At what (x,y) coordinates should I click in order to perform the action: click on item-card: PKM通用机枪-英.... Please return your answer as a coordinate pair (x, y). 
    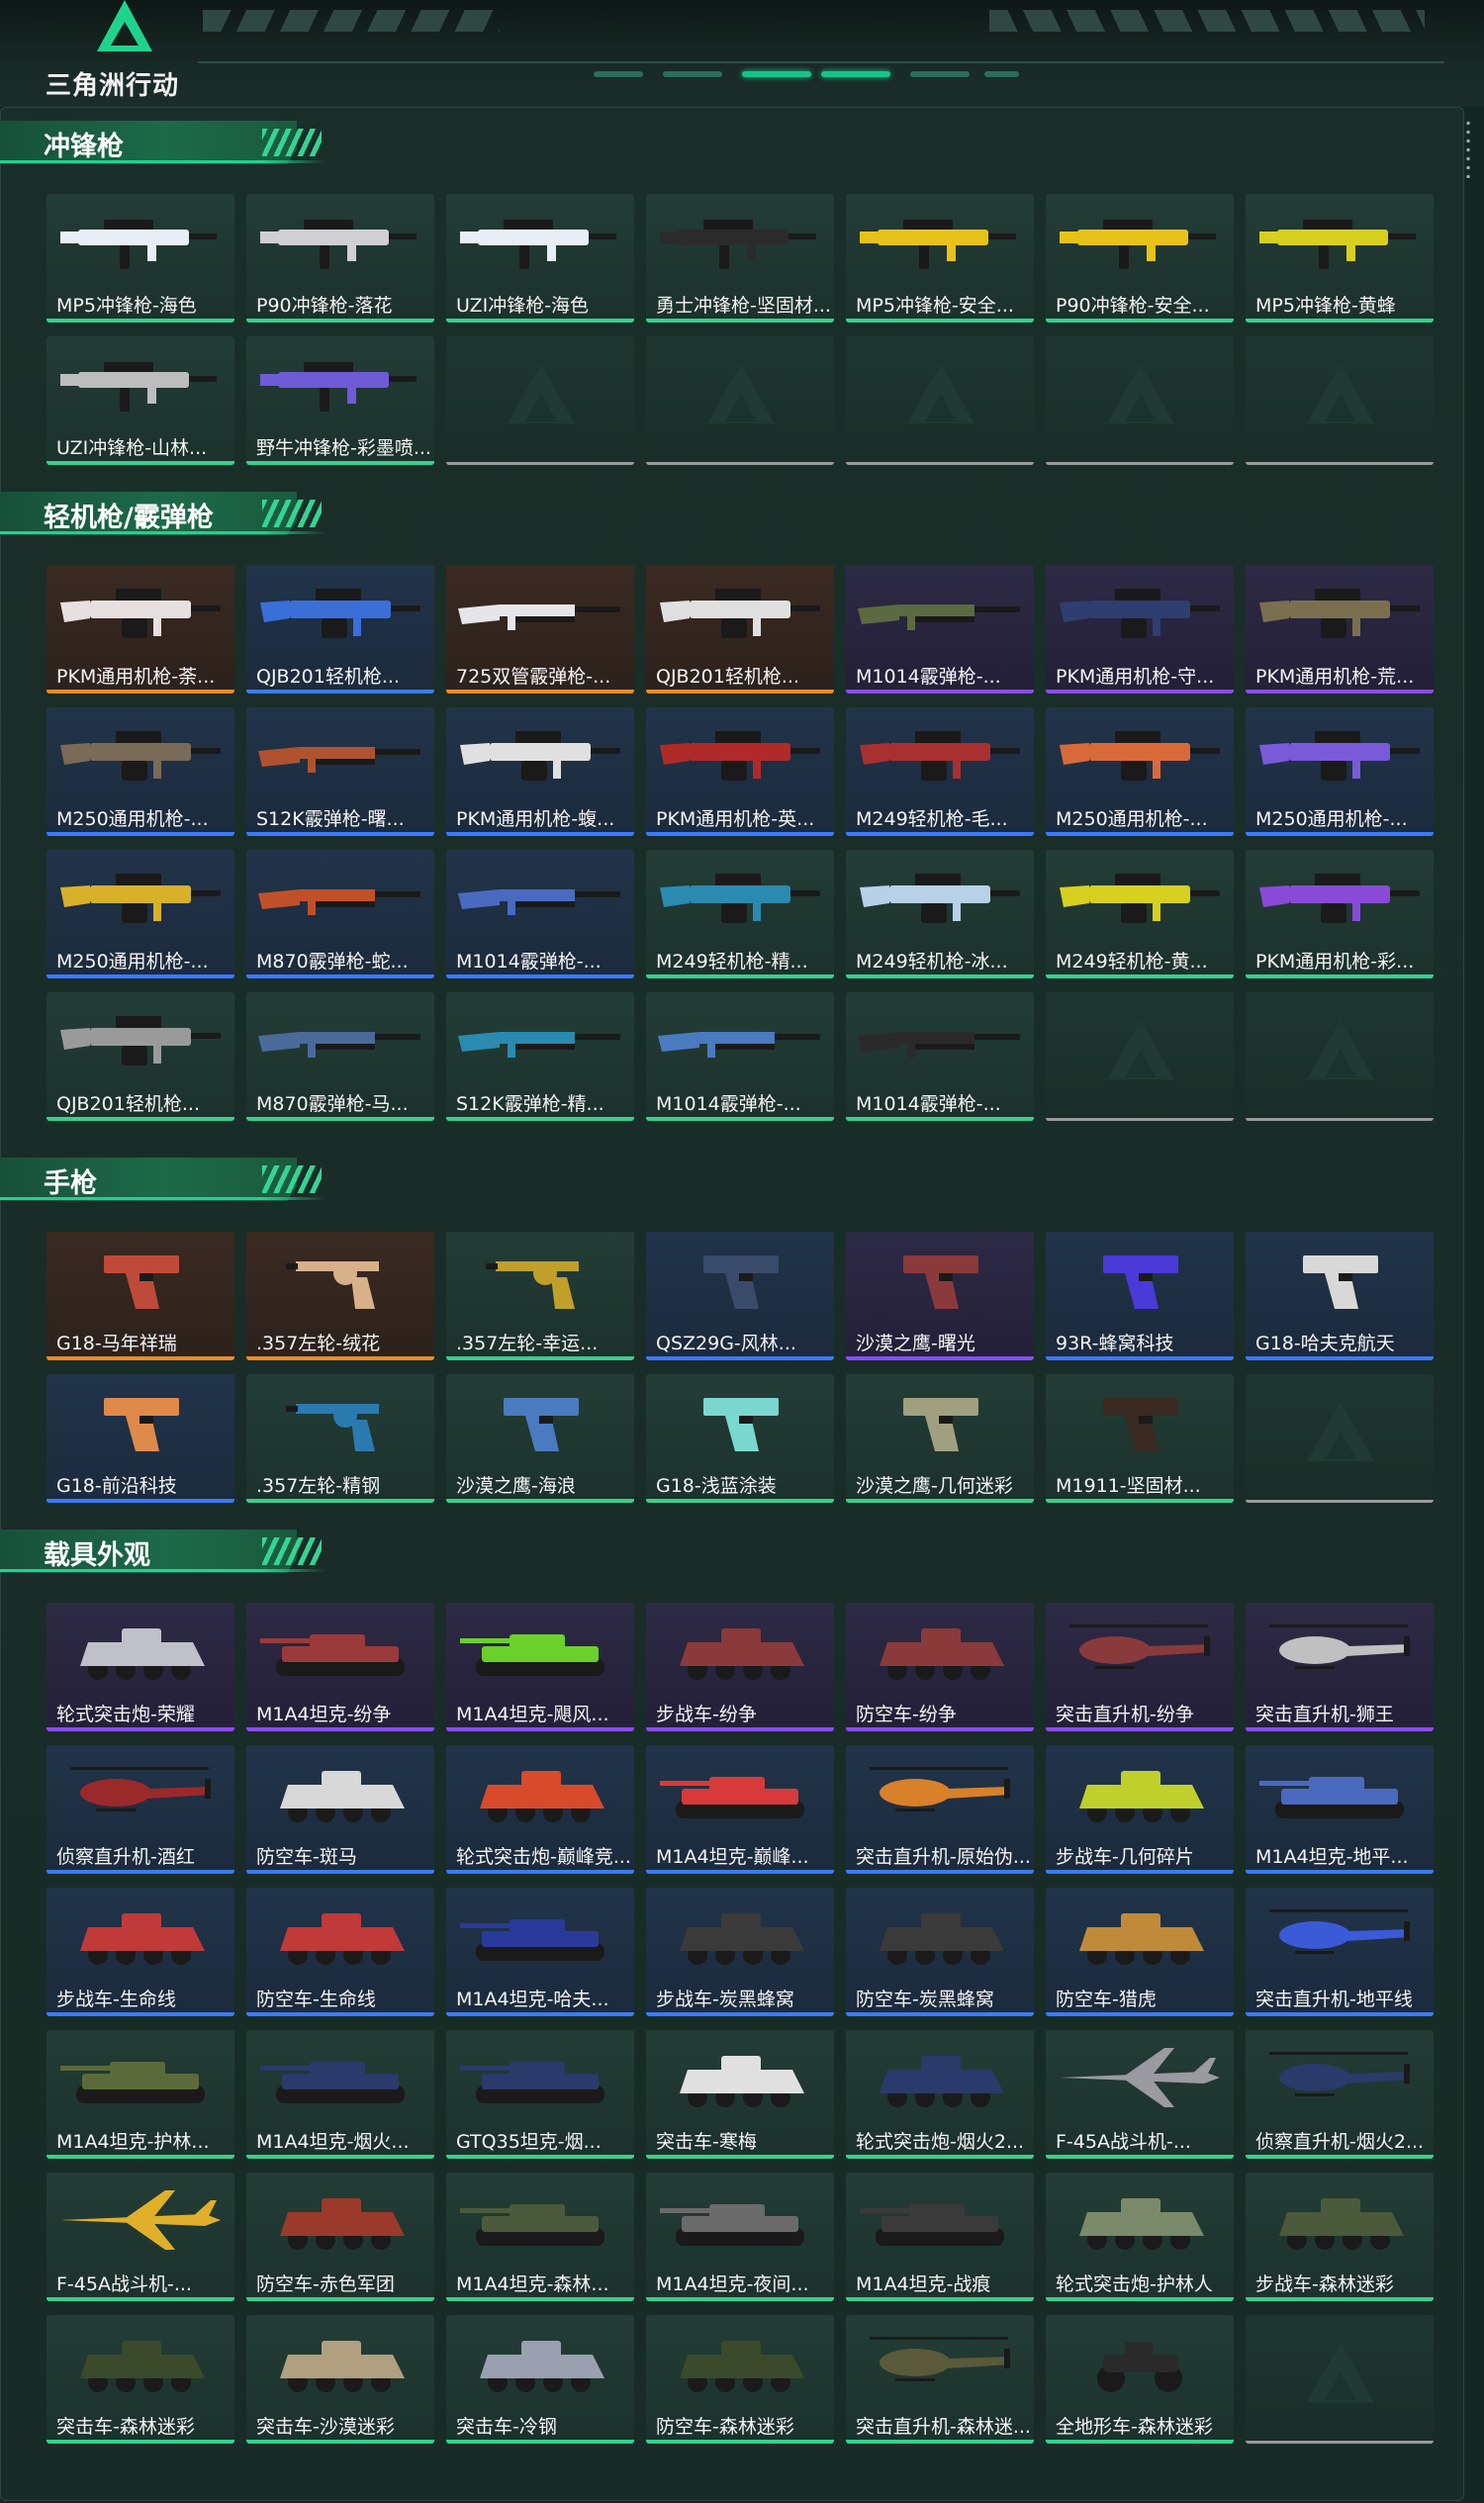
    Looking at the image, I should click on (740, 771).